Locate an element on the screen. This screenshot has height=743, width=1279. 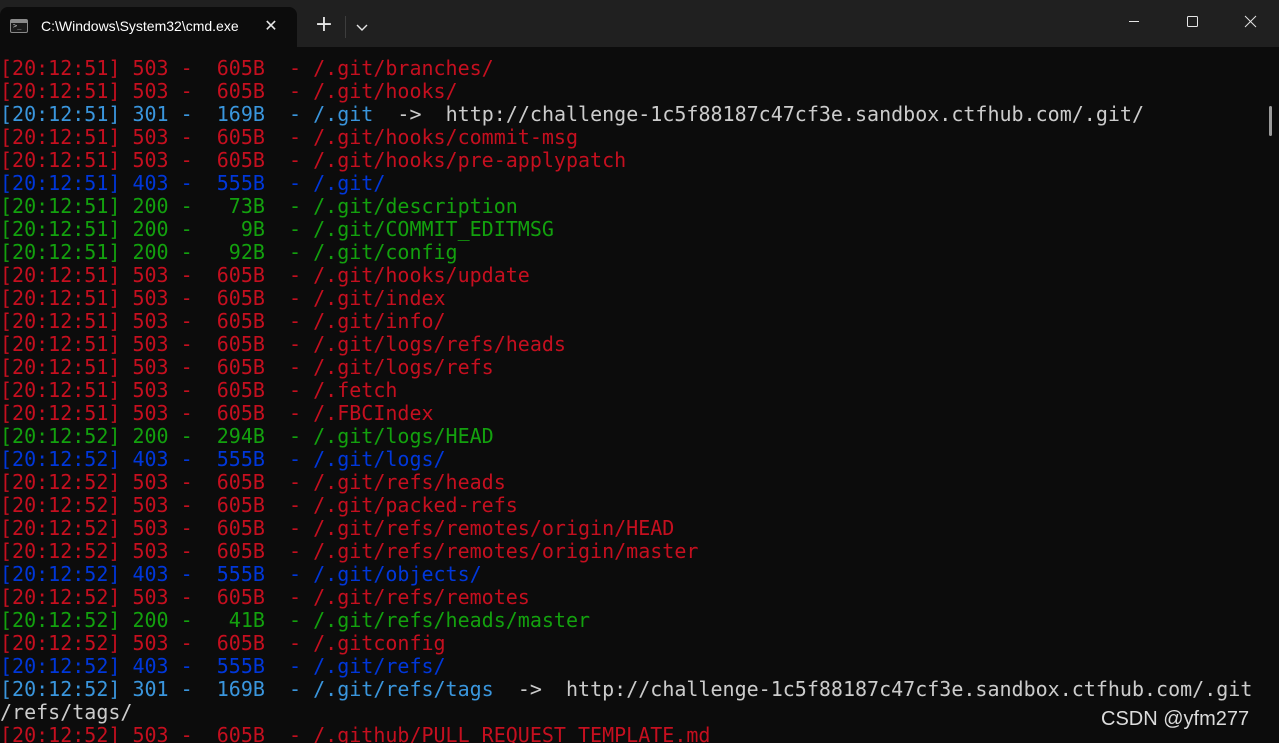
tab-divider is located at coordinates (345, 27).